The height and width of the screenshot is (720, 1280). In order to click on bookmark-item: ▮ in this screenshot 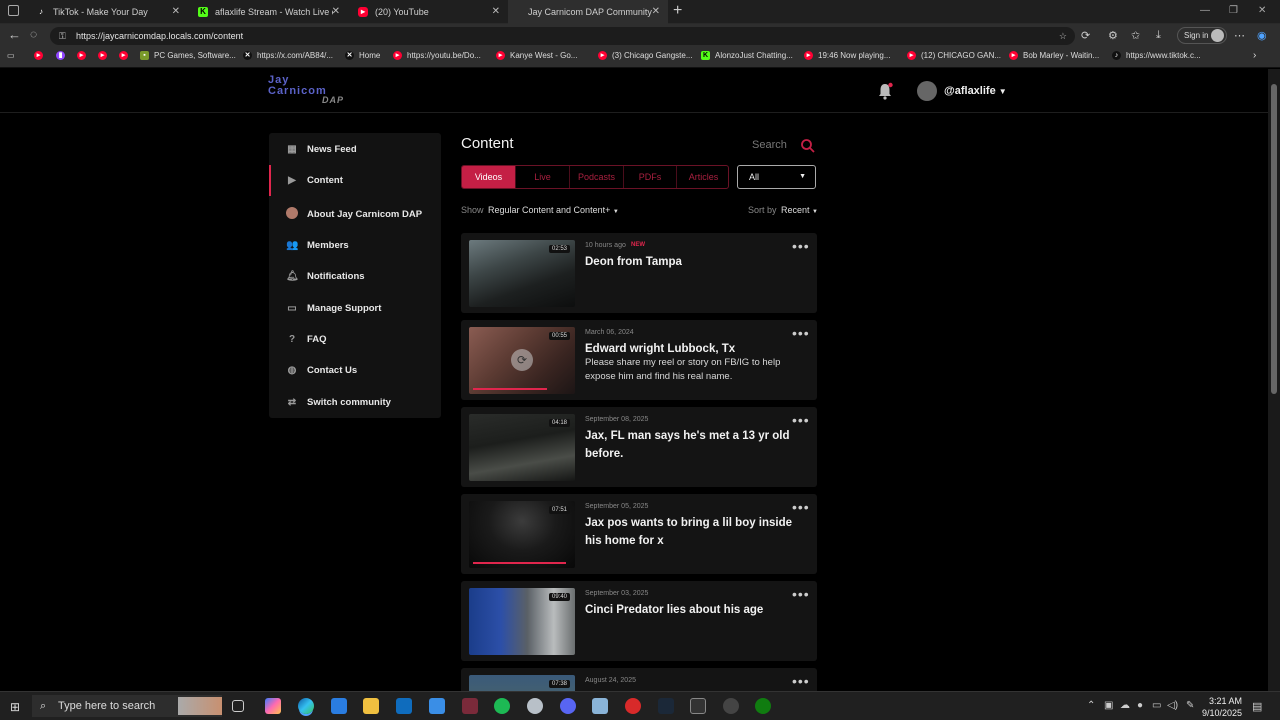, I will do `click(63, 55)`.